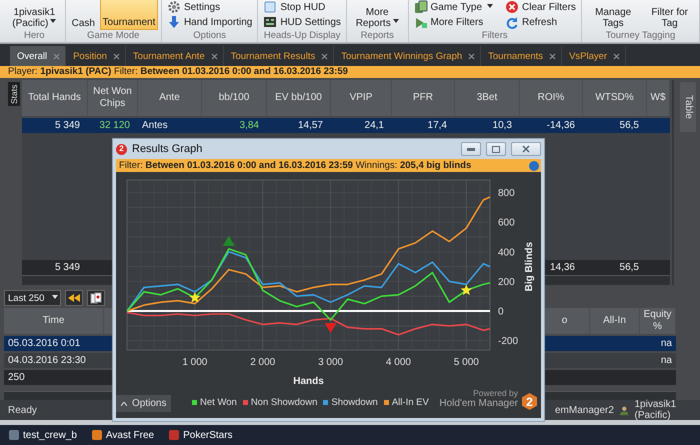 The image size is (700, 445). Describe the element at coordinates (526, 149) in the screenshot. I see `close-button` at that location.